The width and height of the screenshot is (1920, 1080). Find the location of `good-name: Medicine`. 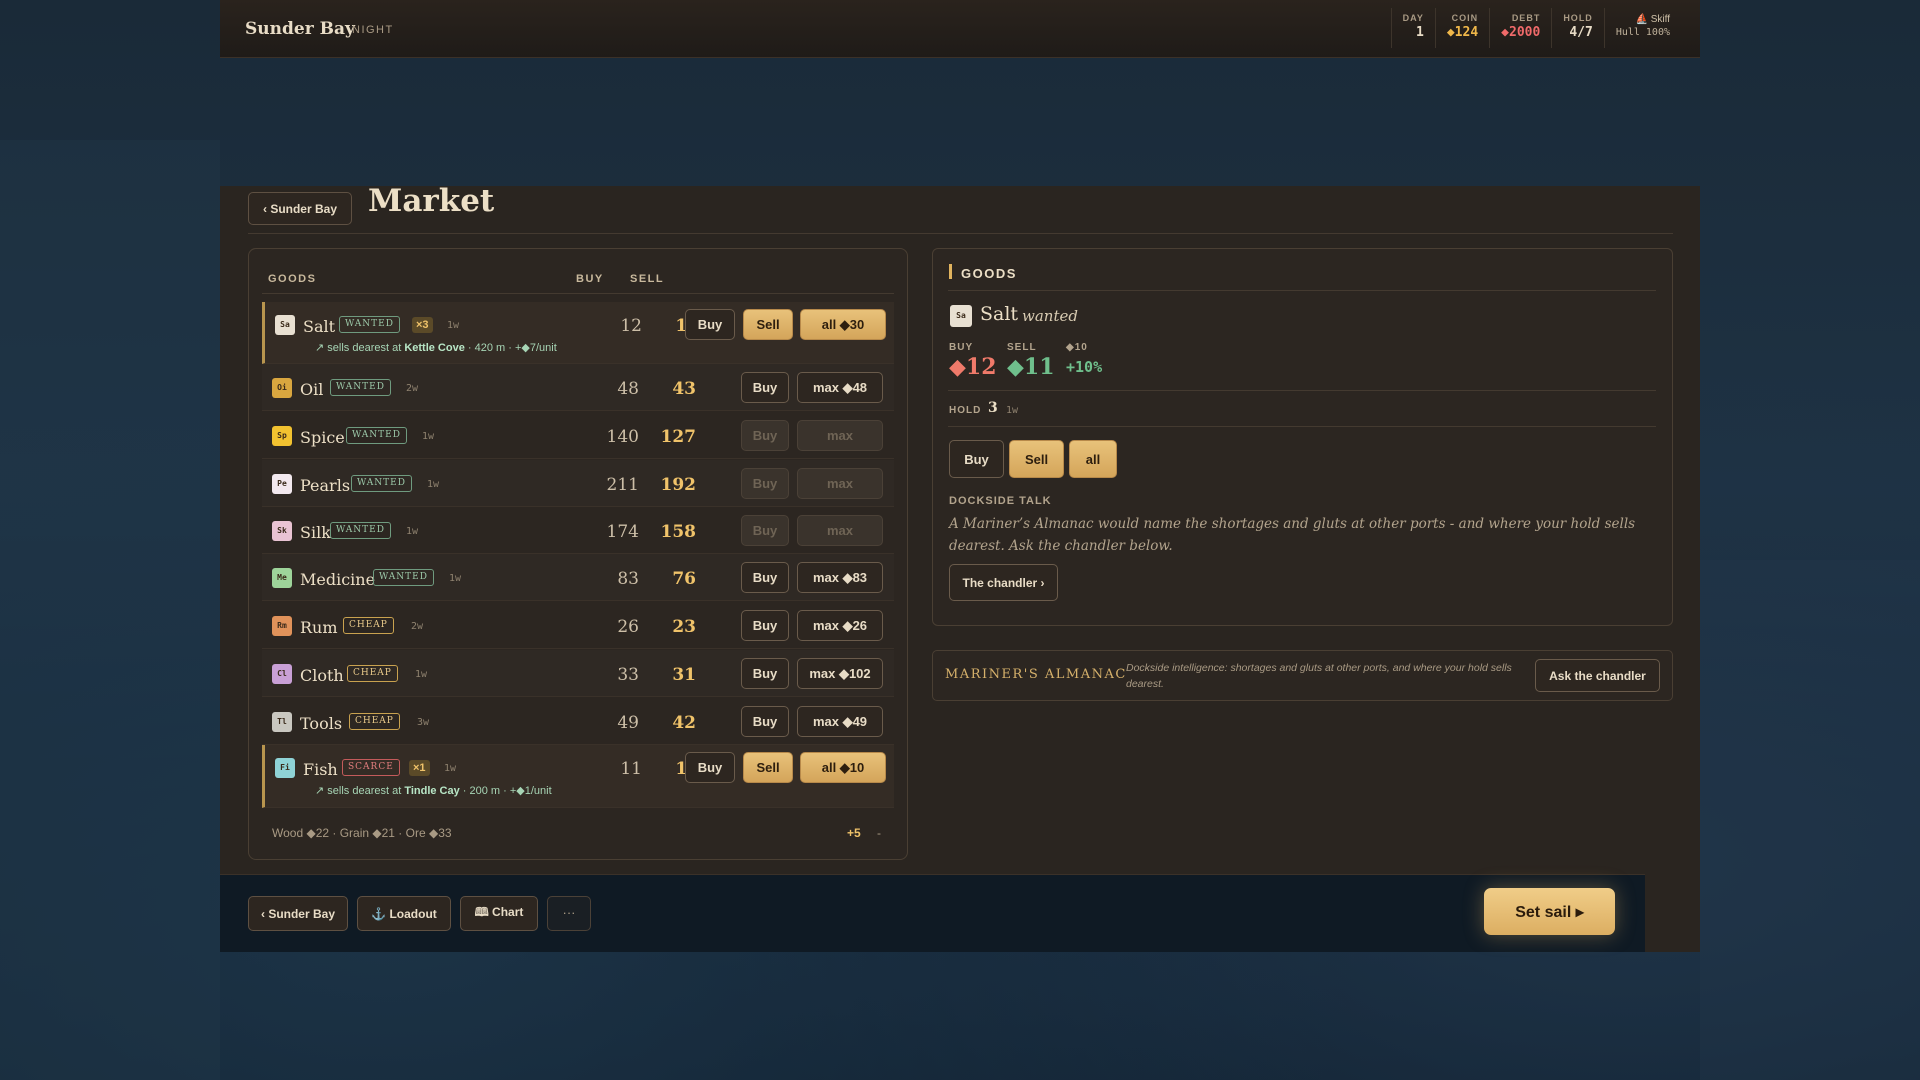

good-name: Medicine is located at coordinates (338, 579).